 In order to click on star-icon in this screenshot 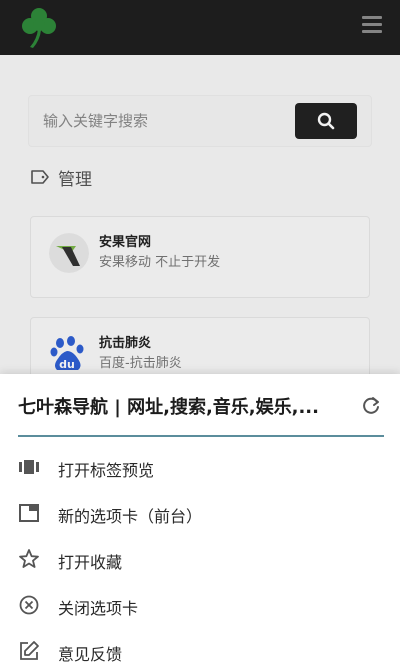, I will do `click(29, 558)`.